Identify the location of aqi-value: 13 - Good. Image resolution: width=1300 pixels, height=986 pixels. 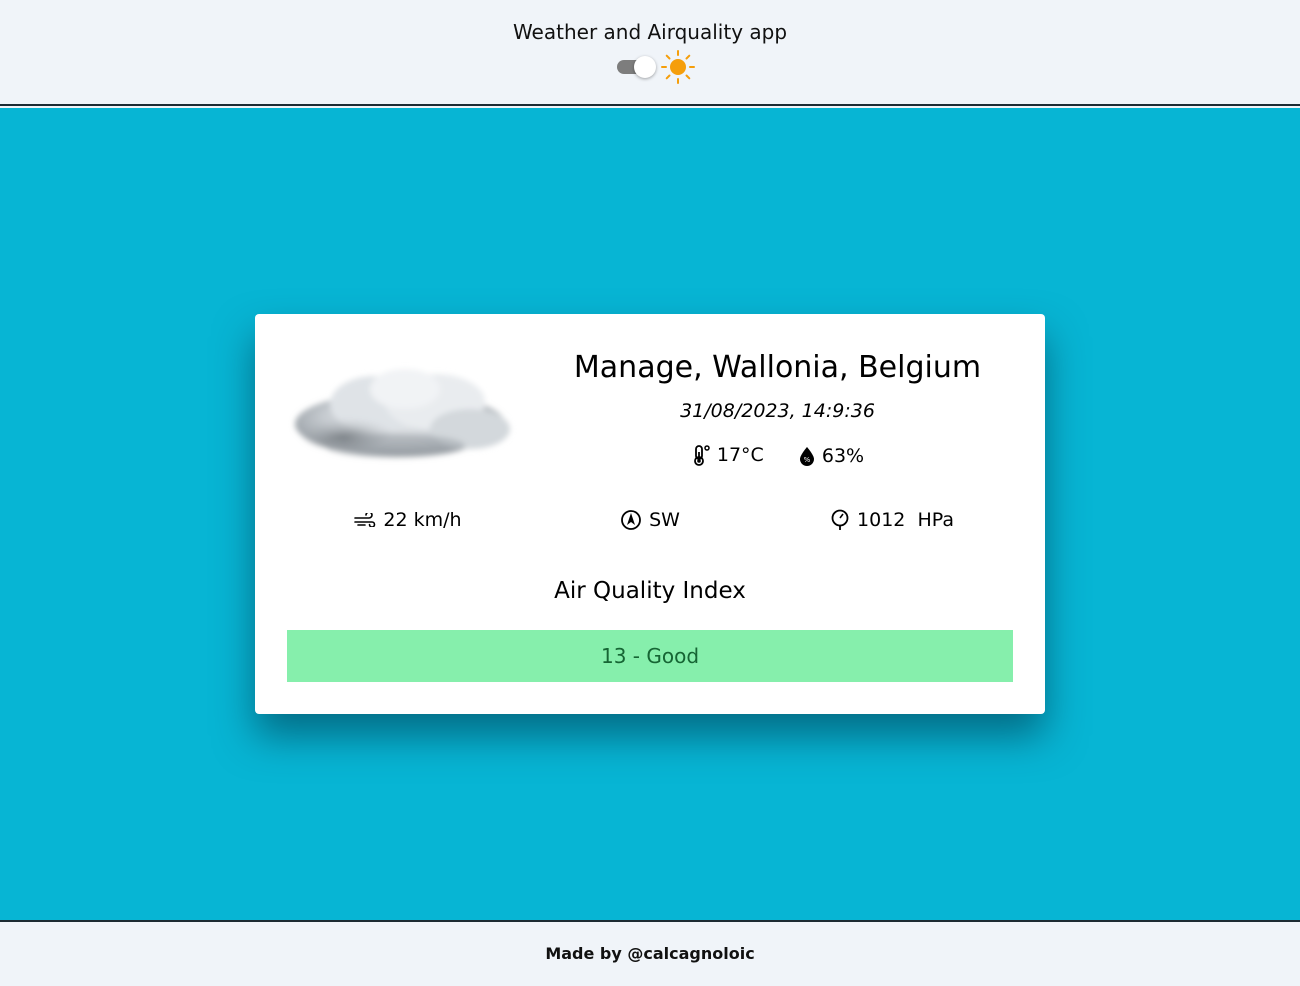
(650, 656).